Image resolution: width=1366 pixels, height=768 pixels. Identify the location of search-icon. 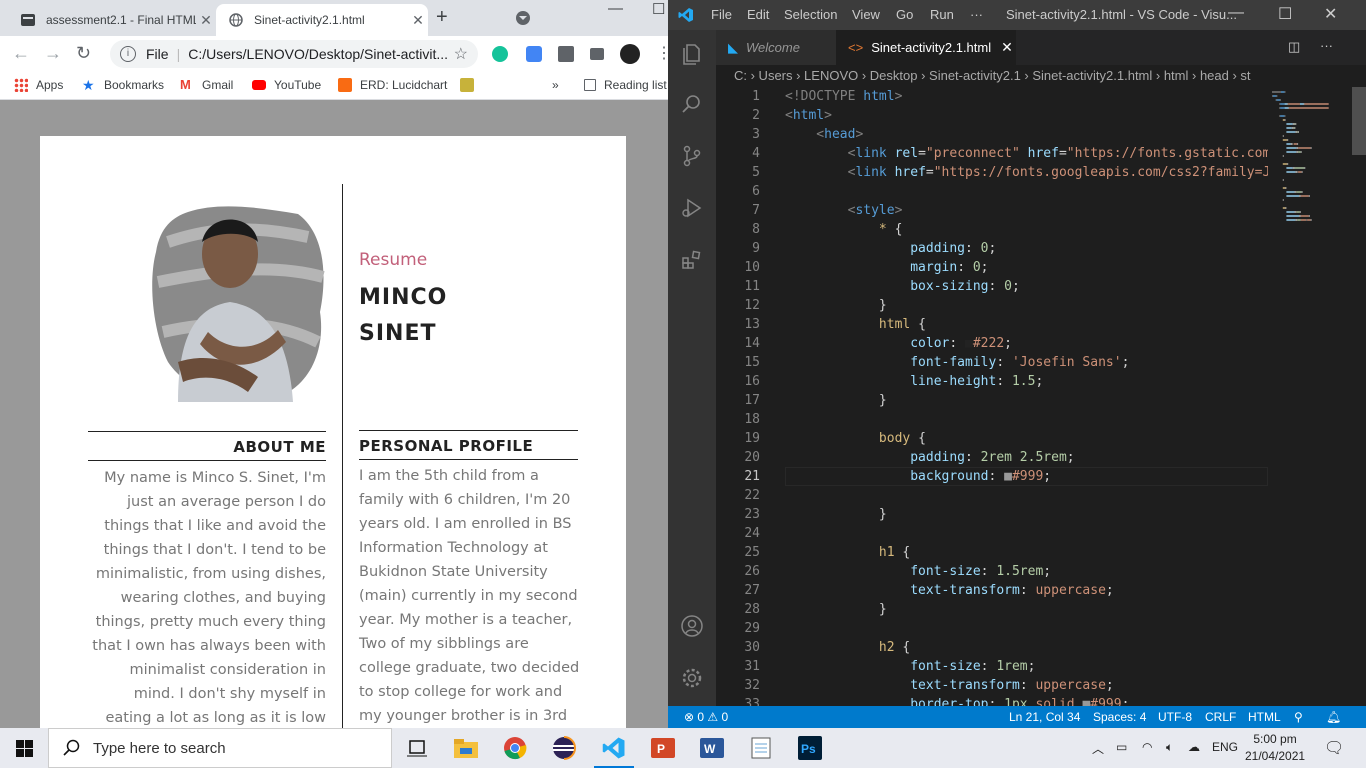
(692, 104).